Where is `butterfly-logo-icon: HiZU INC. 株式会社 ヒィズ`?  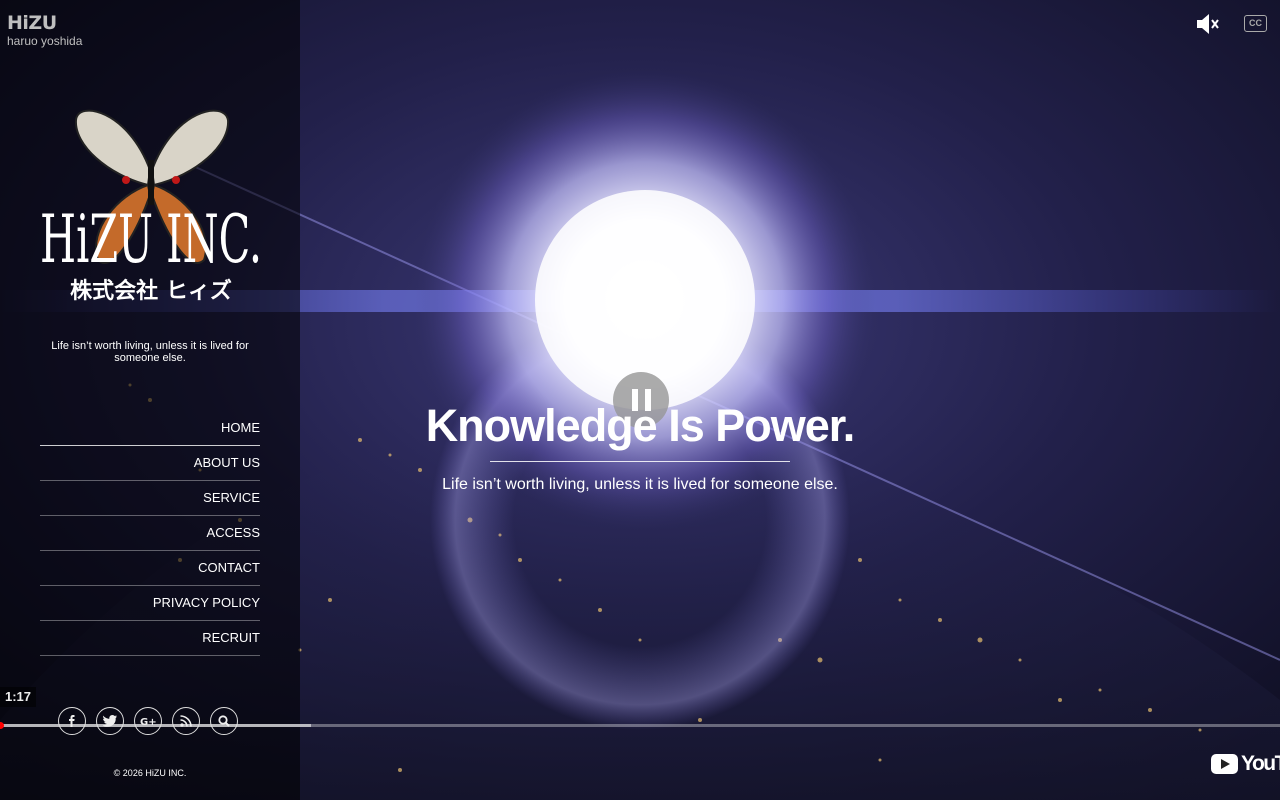
butterfly-logo-icon: HiZU INC. 株式会社 ヒィズ is located at coordinates (151, 206).